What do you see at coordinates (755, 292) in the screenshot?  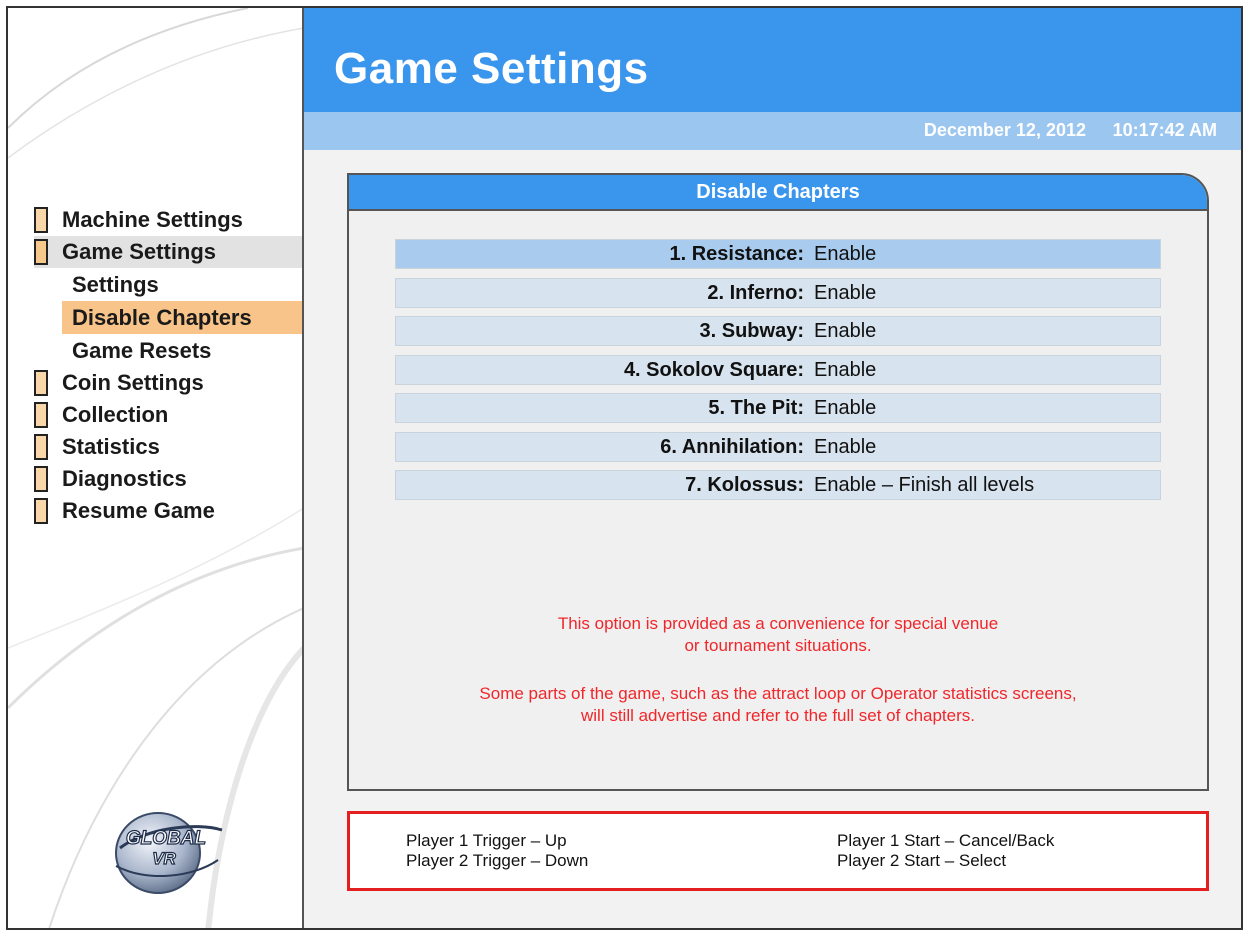 I see `chapter-label: 2. Inferno:` at bounding box center [755, 292].